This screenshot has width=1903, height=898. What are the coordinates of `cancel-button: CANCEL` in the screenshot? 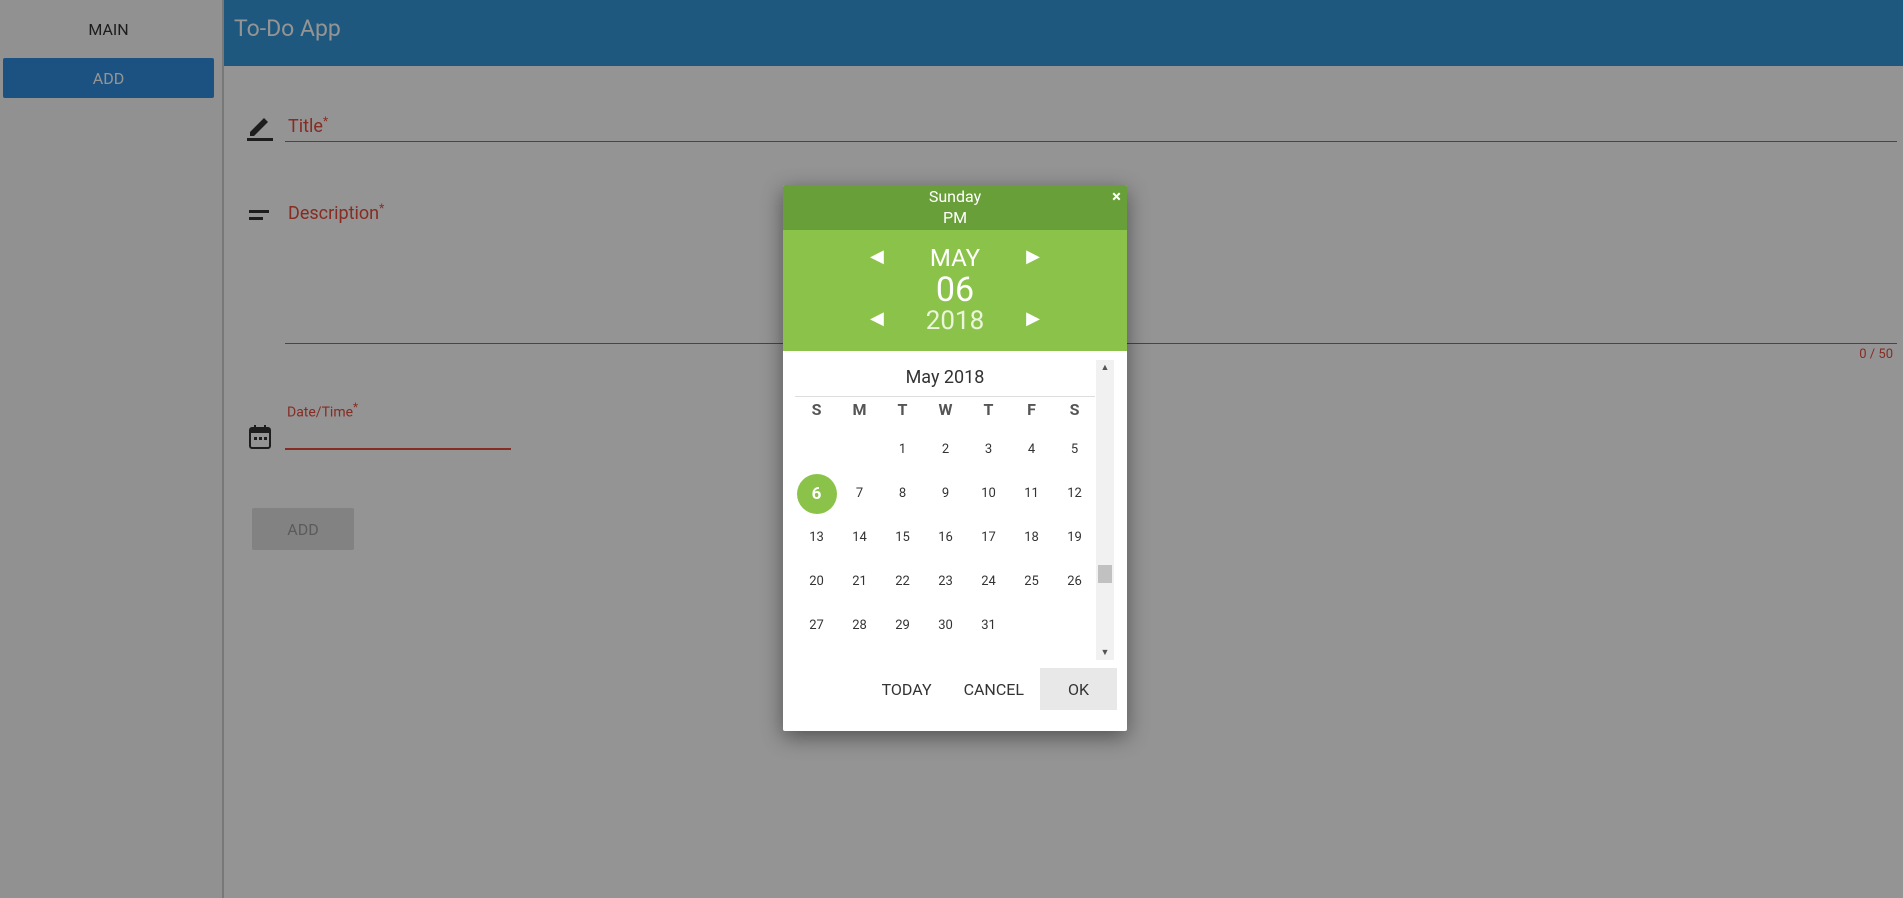 It's located at (994, 689).